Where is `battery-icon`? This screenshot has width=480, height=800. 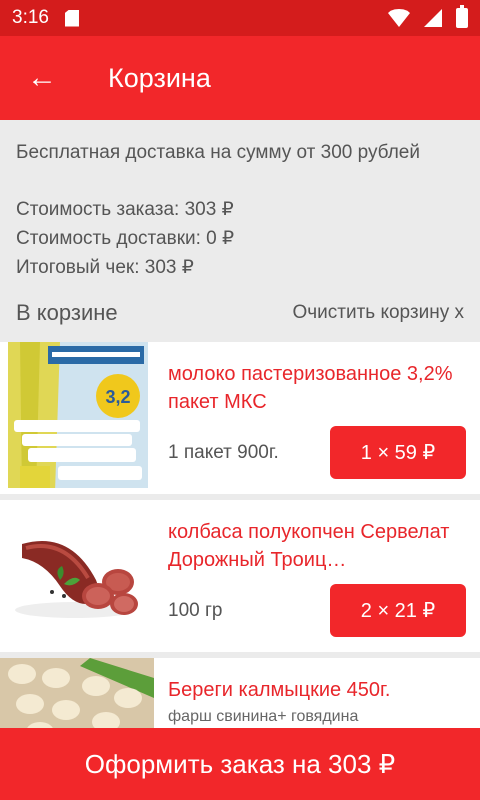 battery-icon is located at coordinates (462, 16).